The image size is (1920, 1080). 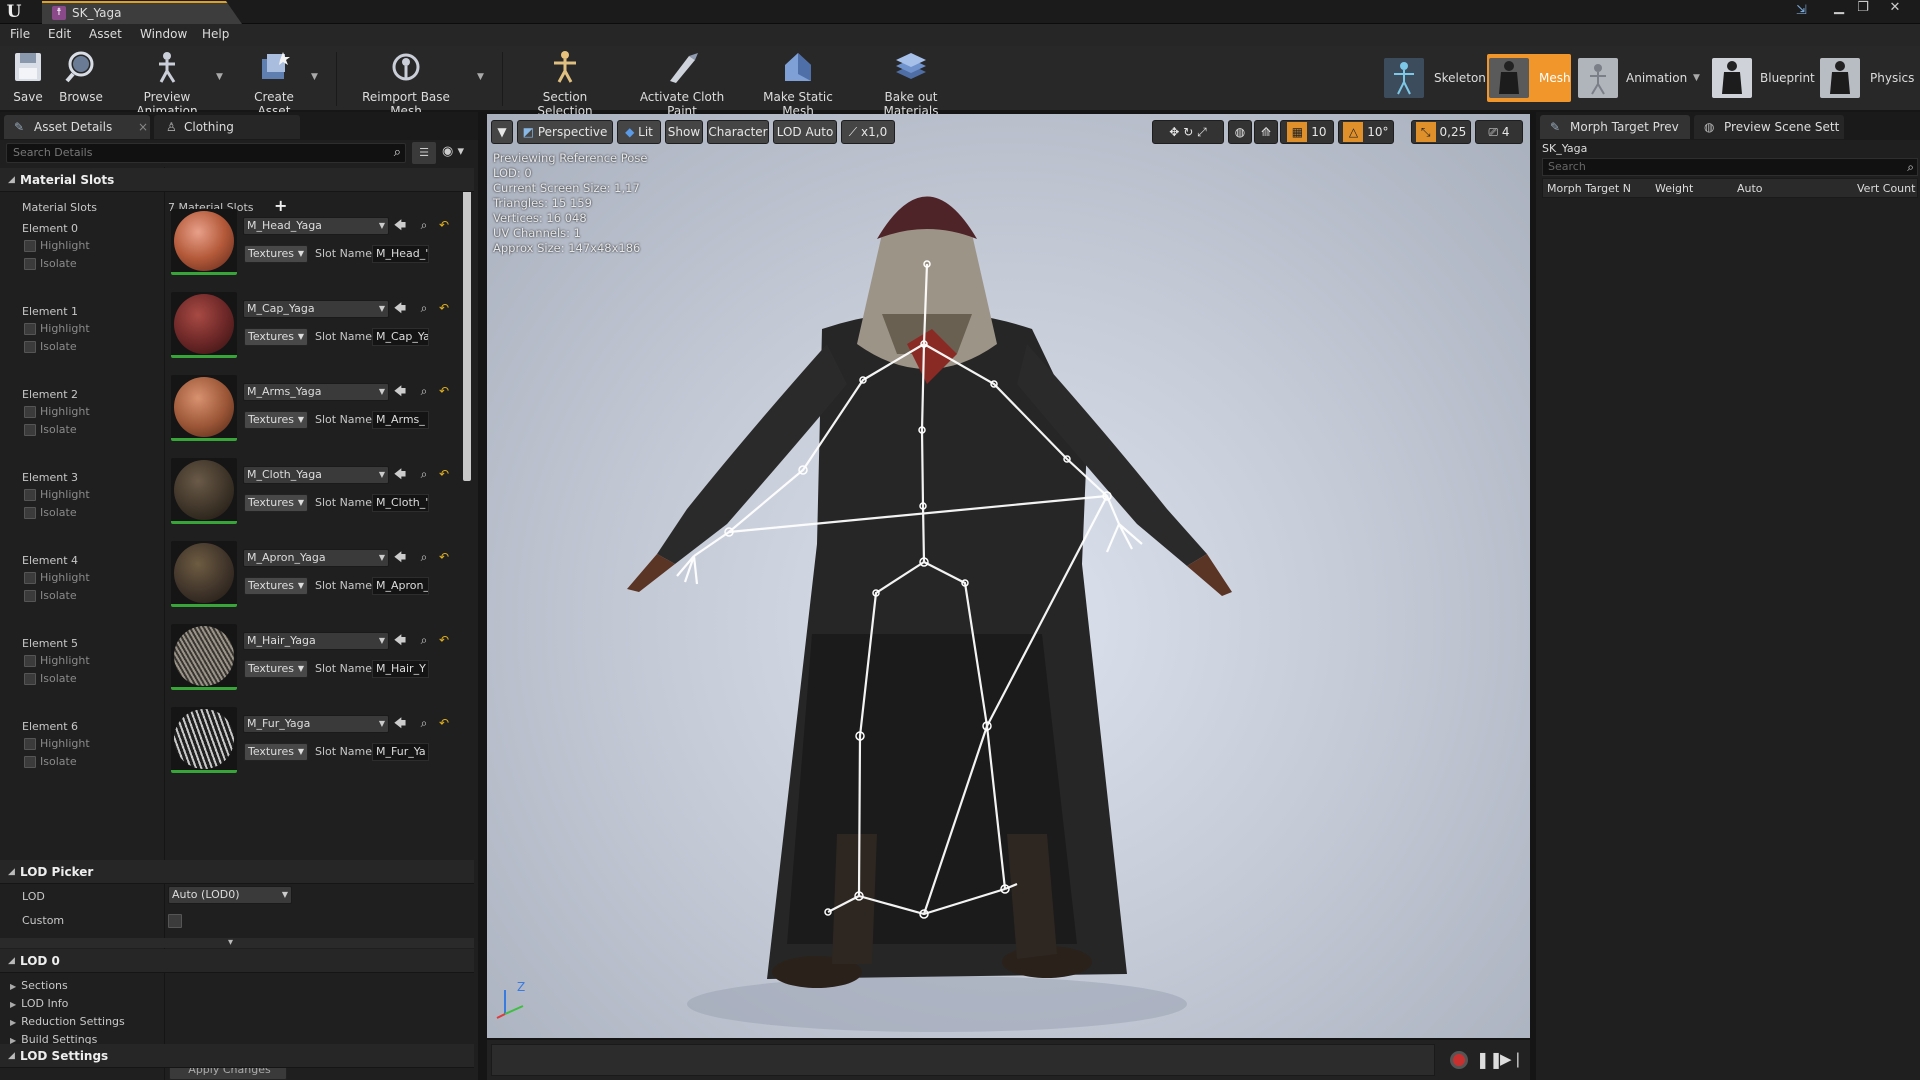 I want to click on bake-out-materials-button: Bake out Materials, so click(x=911, y=84).